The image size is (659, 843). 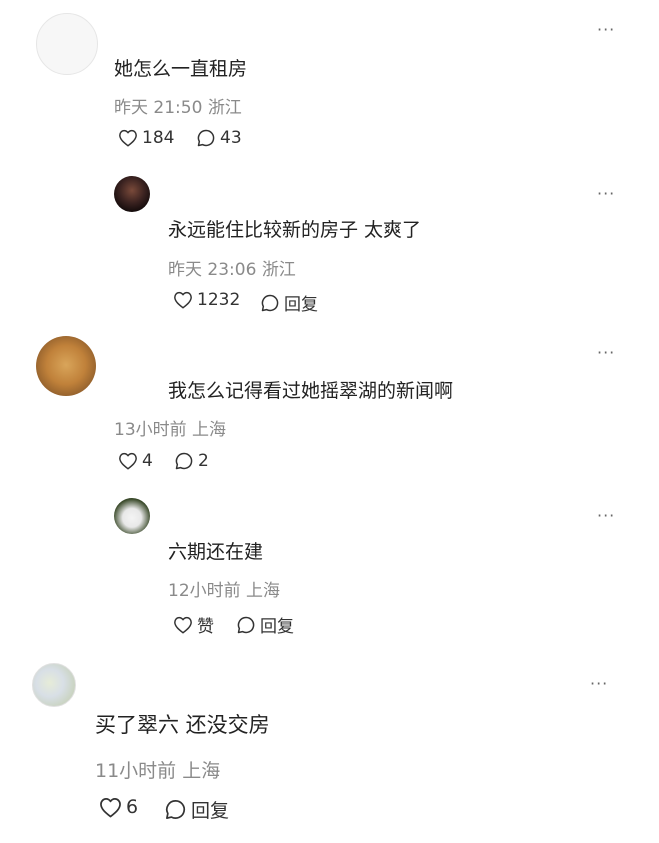 What do you see at coordinates (150, 430) in the screenshot?
I see `comment-time: 13小时前` at bounding box center [150, 430].